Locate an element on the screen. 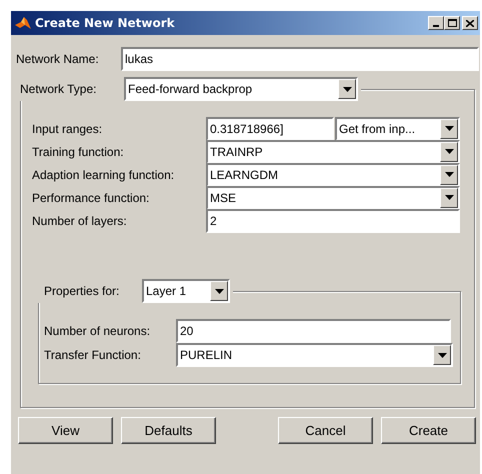 The width and height of the screenshot is (482, 474). group-label: Network Type: is located at coordinates (58, 89).